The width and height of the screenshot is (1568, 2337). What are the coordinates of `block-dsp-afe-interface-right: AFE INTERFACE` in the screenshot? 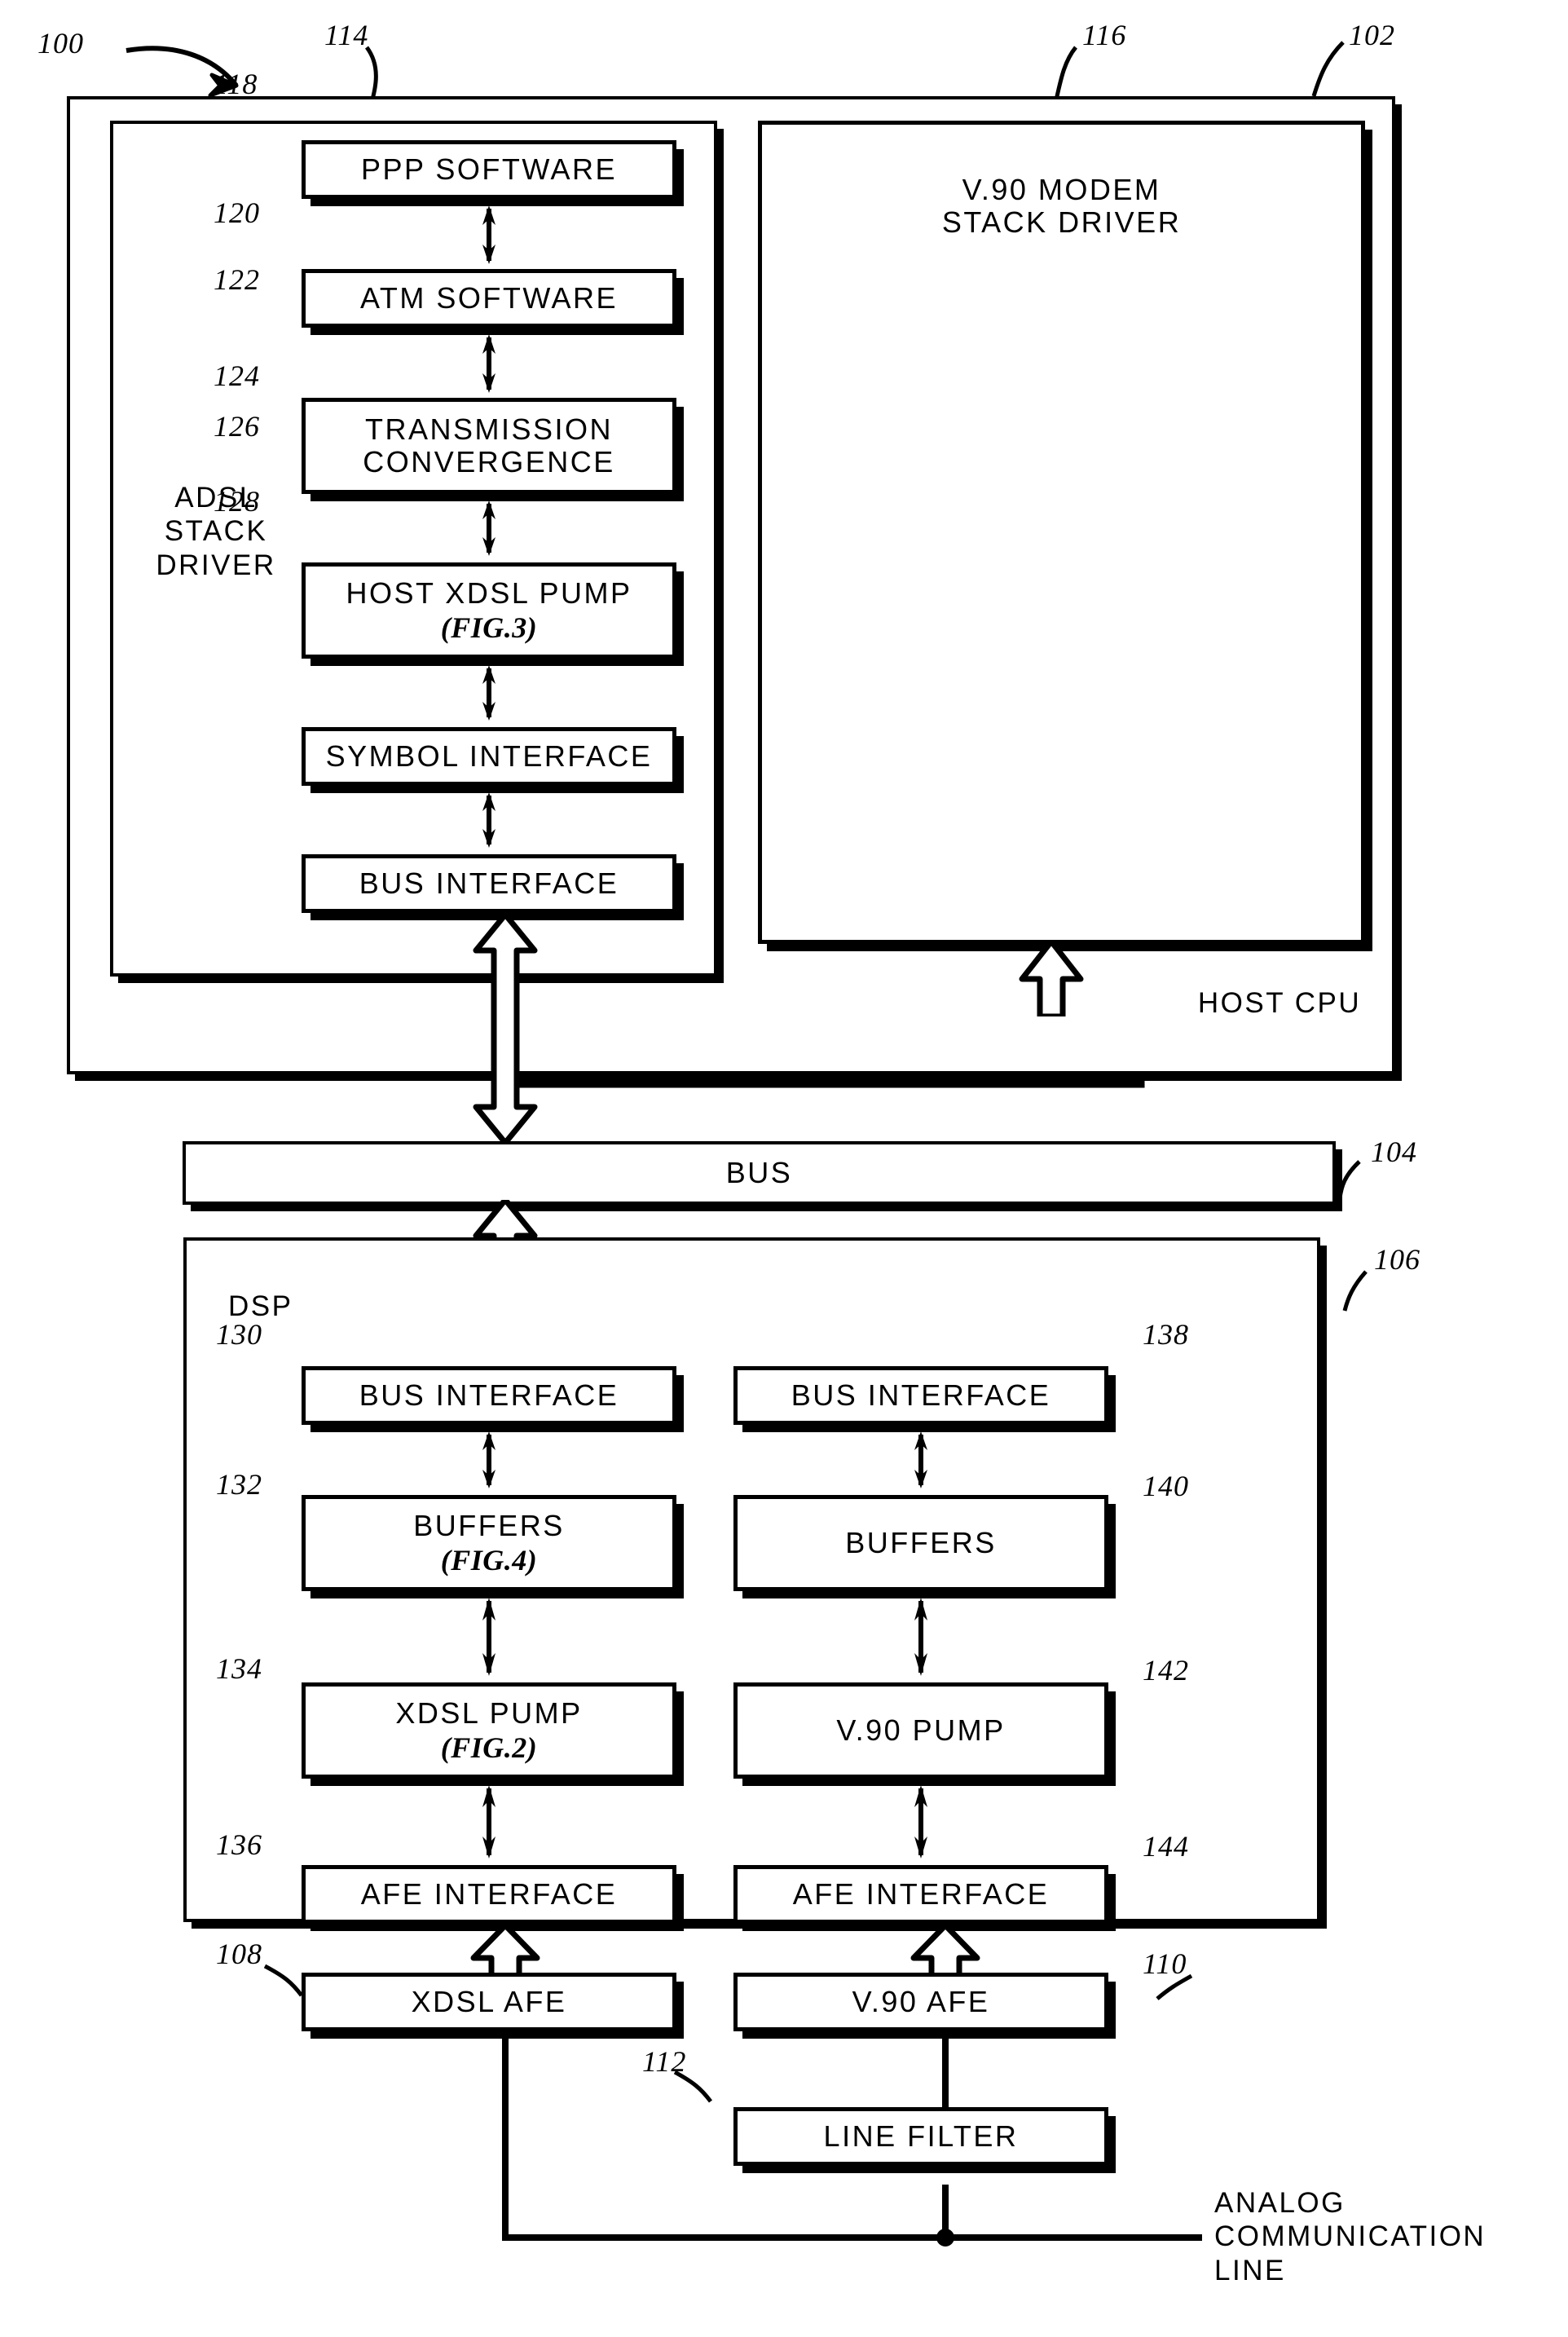 It's located at (920, 1895).